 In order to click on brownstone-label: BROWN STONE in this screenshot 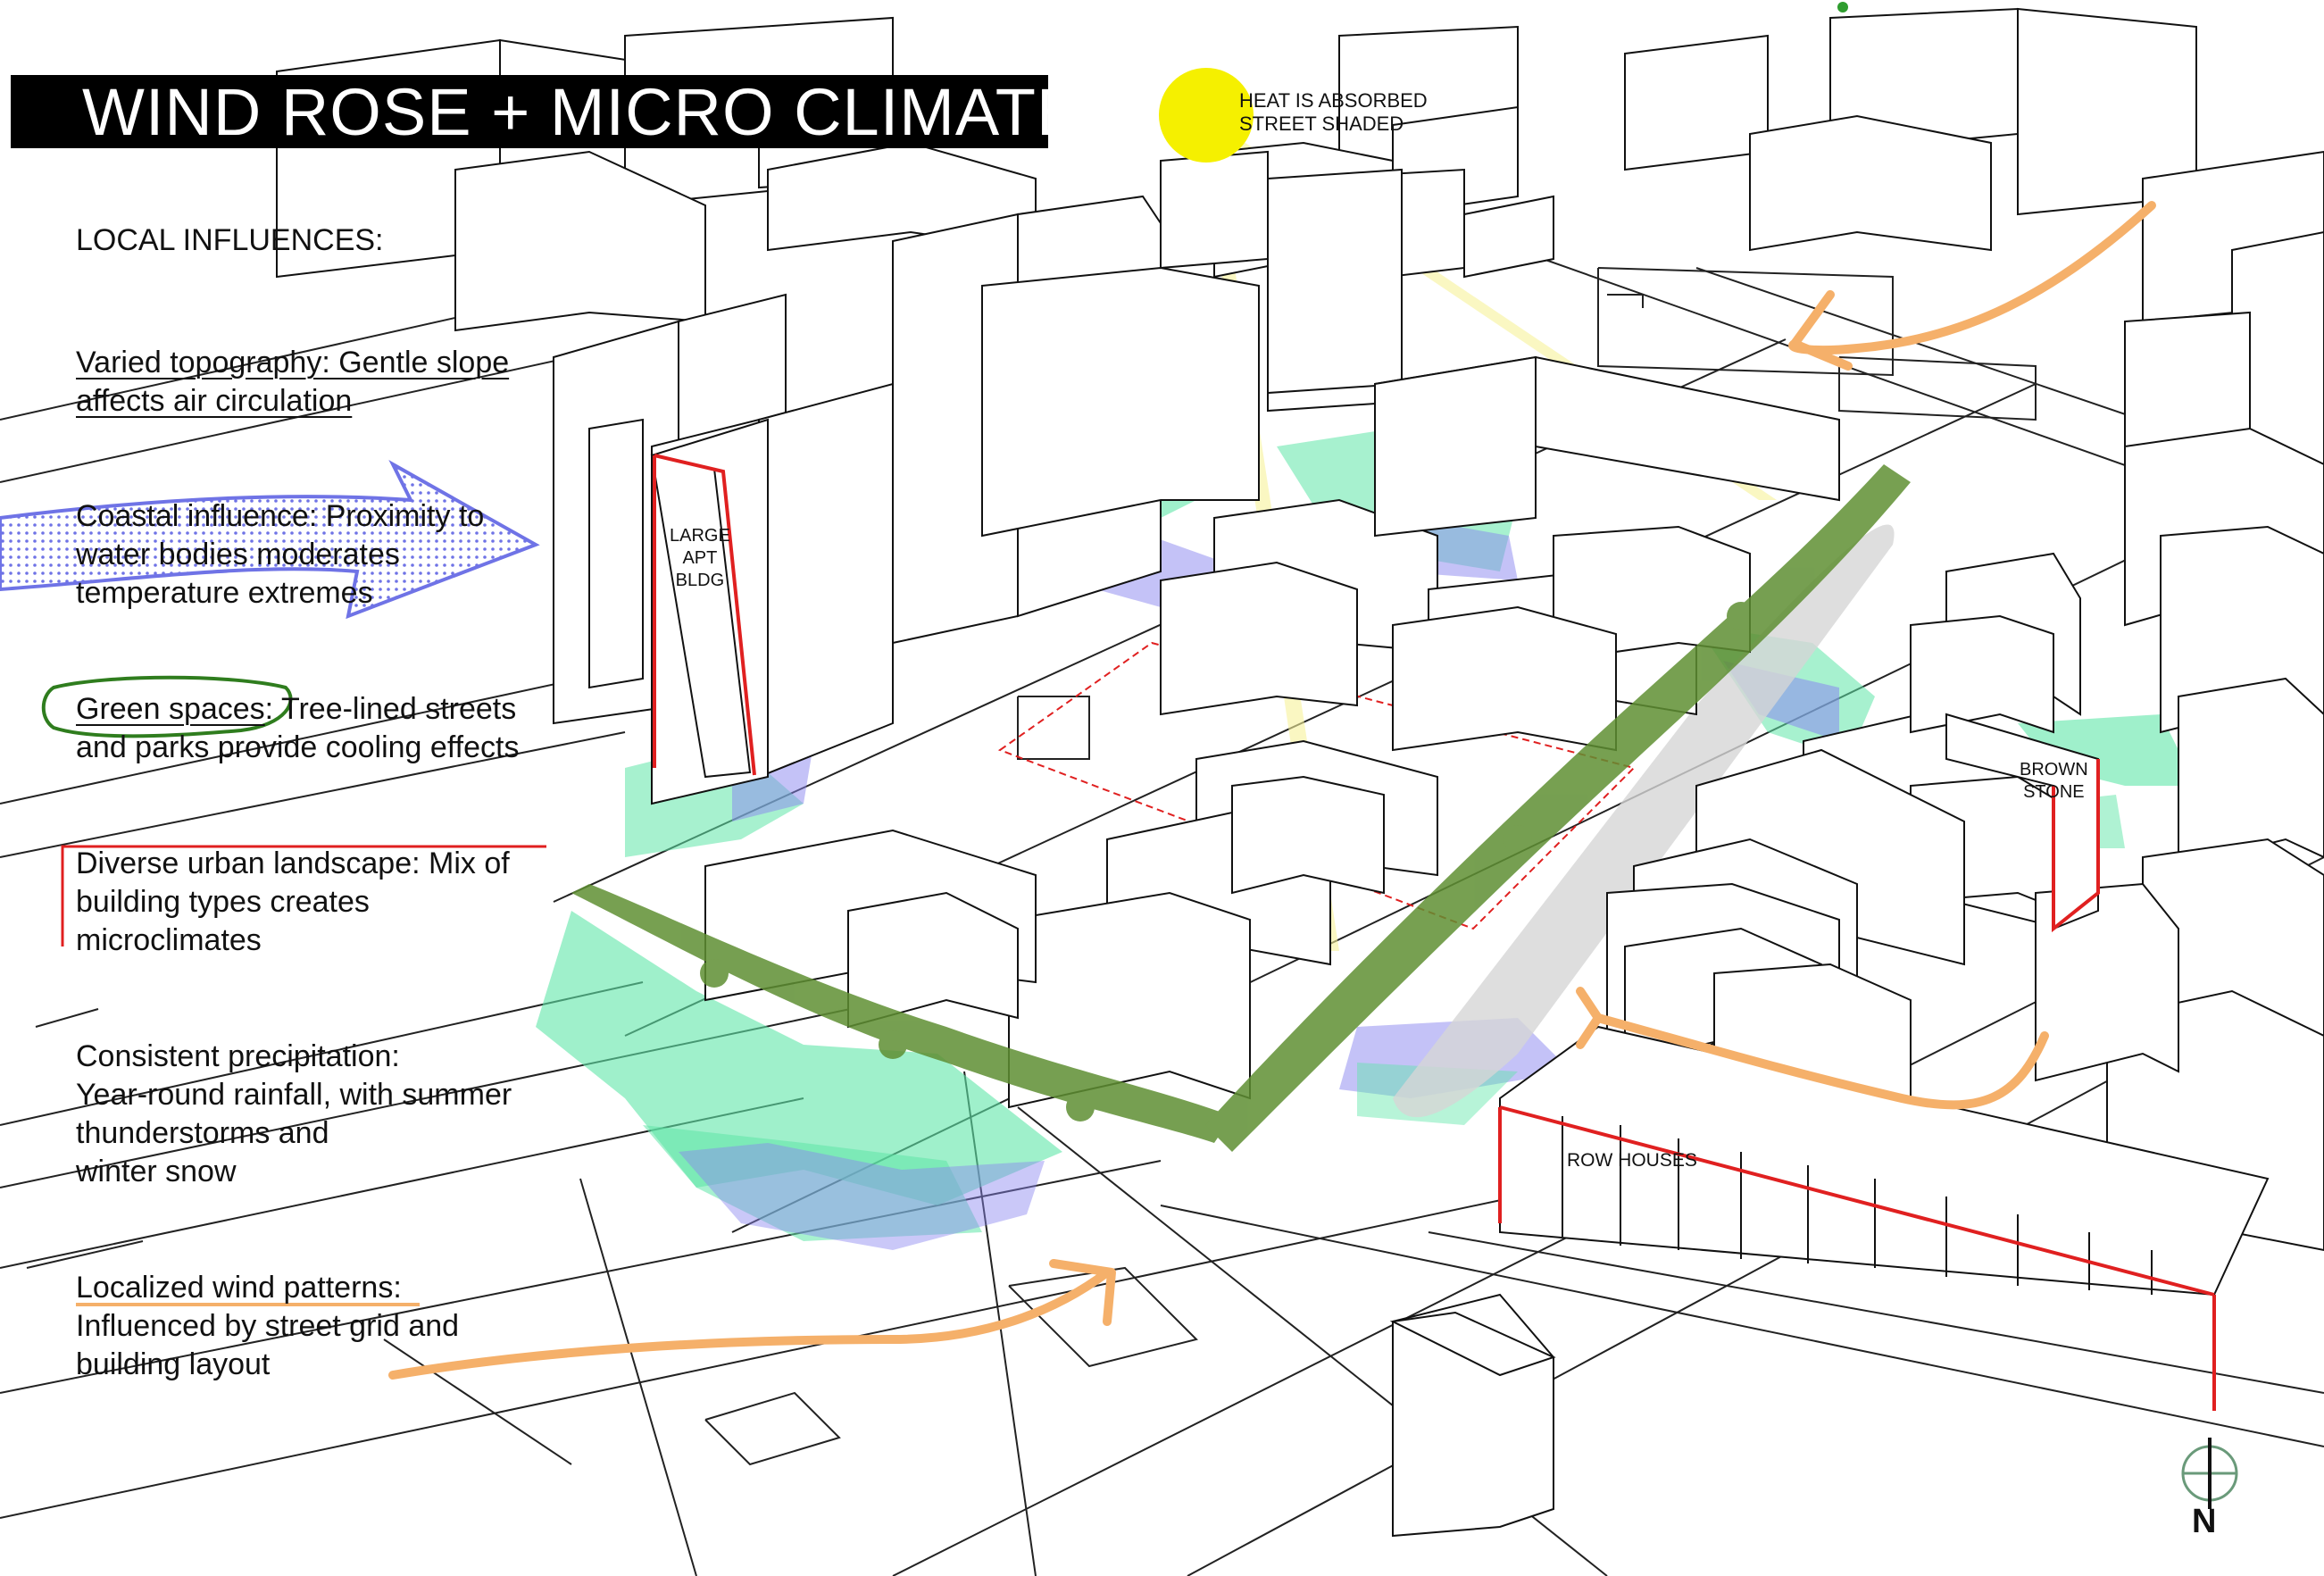, I will do `click(2054, 781)`.